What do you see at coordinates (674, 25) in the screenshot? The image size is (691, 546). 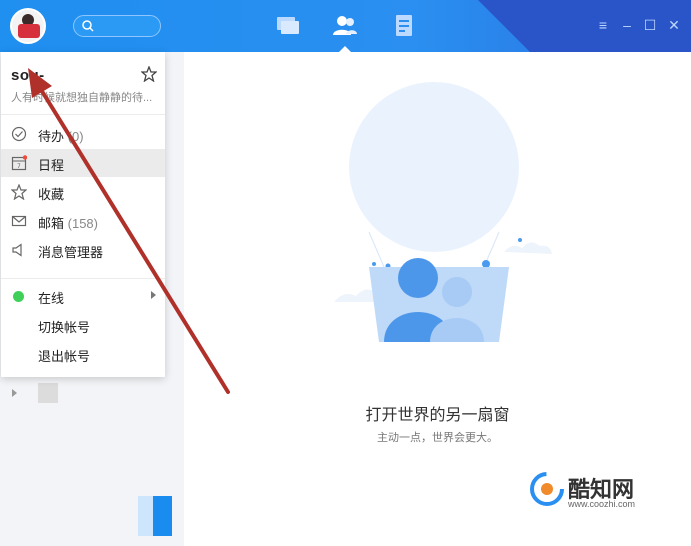 I see `close-icon: ✕` at bounding box center [674, 25].